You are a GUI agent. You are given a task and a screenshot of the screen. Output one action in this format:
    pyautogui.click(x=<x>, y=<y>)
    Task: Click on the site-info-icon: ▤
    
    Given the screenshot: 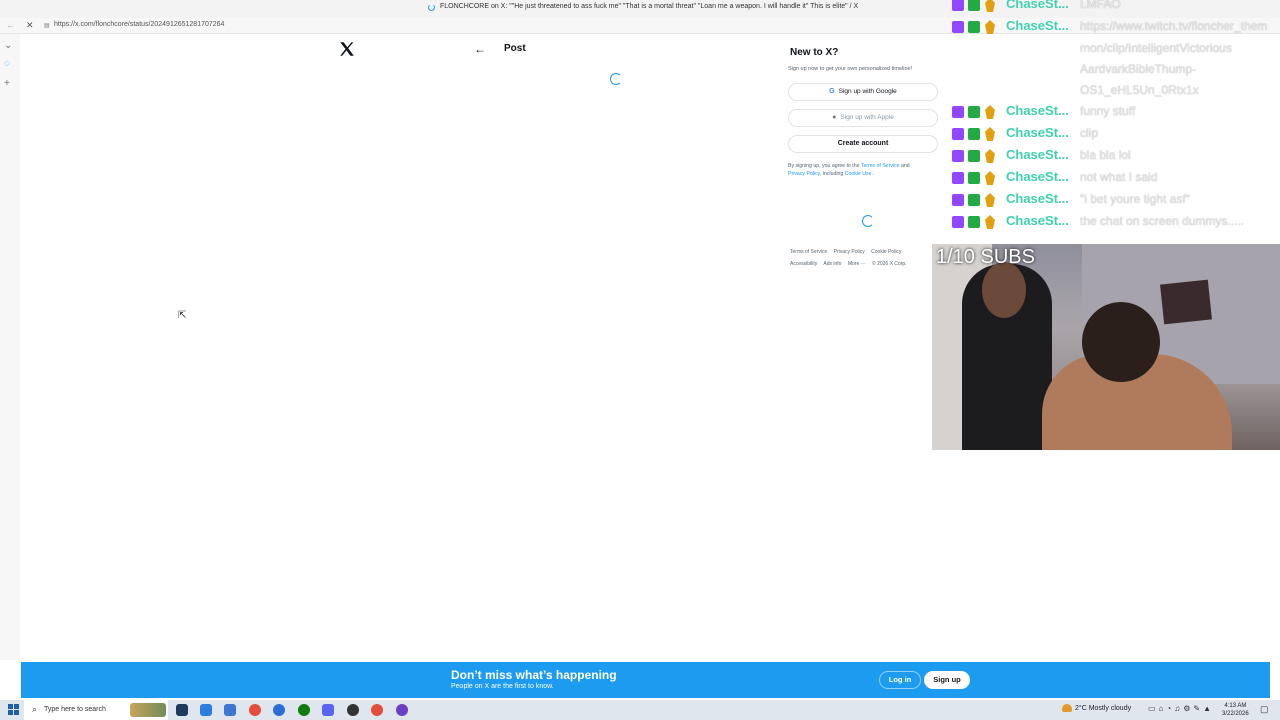 What is the action you would take?
    pyautogui.click(x=47, y=25)
    